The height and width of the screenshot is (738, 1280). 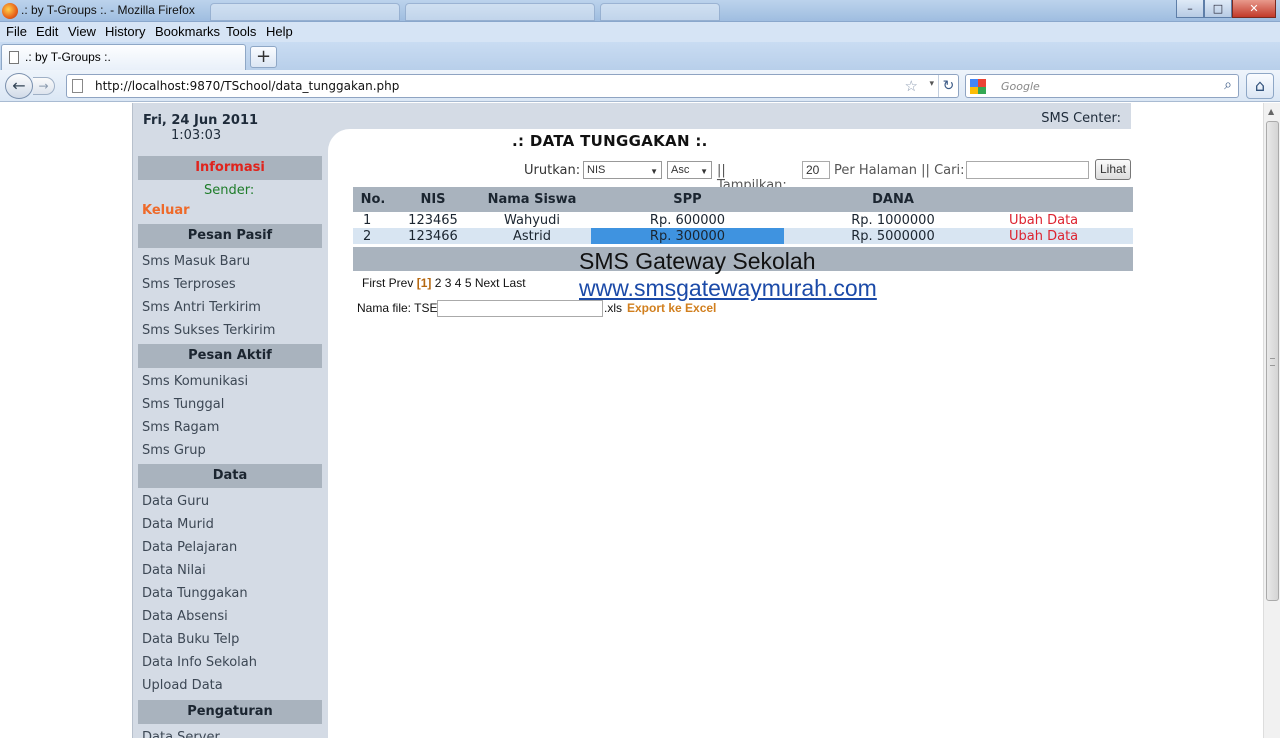 What do you see at coordinates (1113, 169) in the screenshot?
I see `lihat-button: Lihat` at bounding box center [1113, 169].